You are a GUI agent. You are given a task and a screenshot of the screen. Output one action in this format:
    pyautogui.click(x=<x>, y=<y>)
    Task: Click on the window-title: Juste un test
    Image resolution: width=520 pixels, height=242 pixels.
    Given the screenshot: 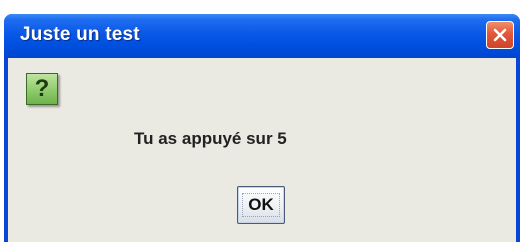 What is the action you would take?
    pyautogui.click(x=80, y=34)
    